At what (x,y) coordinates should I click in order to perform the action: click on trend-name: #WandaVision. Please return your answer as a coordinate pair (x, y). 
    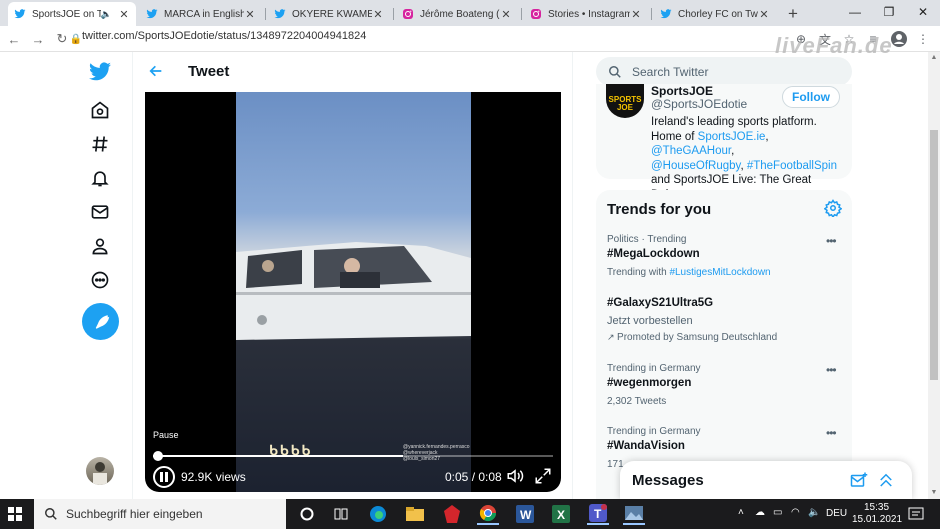
    Looking at the image, I should click on (646, 446).